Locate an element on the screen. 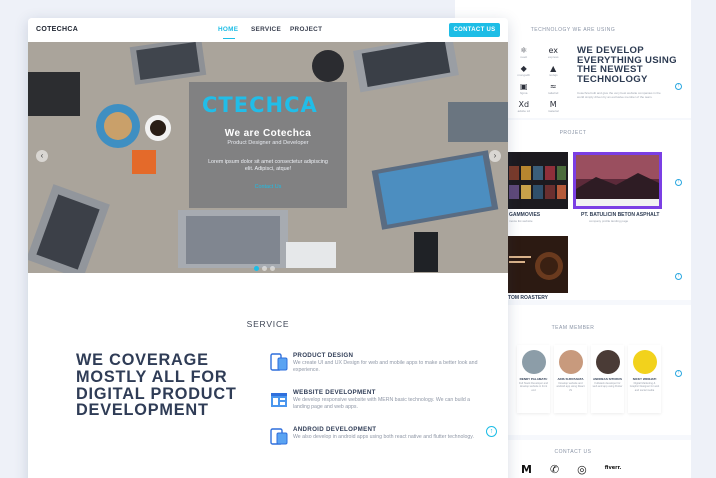 This screenshot has width=716, height=478. gammovies-screenshot-icon is located at coordinates (536, 180).